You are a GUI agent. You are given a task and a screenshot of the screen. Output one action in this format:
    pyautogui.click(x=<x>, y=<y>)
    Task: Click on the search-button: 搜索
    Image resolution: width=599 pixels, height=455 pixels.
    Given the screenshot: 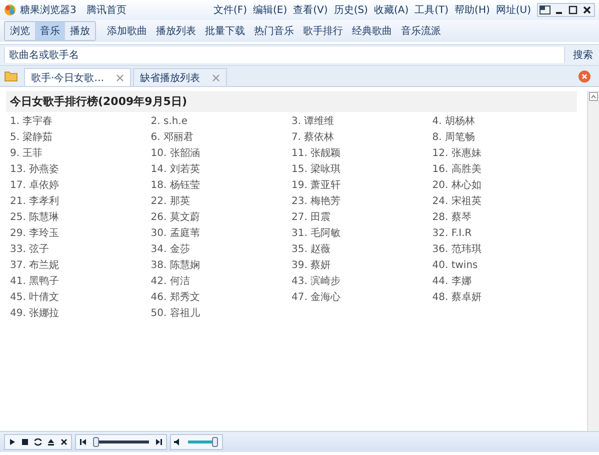 What is the action you would take?
    pyautogui.click(x=580, y=55)
    